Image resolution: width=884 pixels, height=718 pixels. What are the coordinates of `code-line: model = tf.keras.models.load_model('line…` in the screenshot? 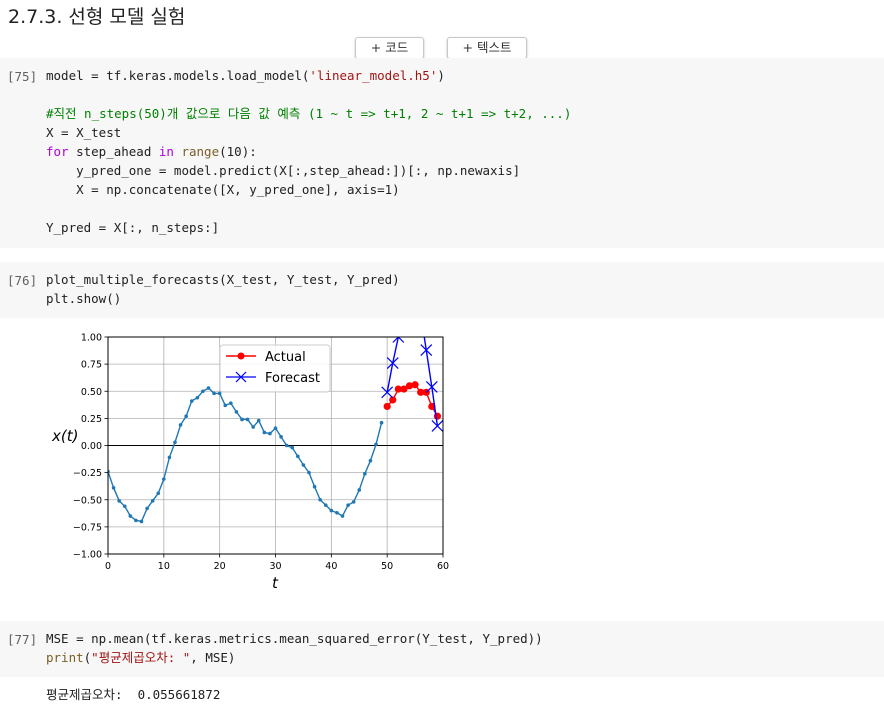 It's located at (245, 75).